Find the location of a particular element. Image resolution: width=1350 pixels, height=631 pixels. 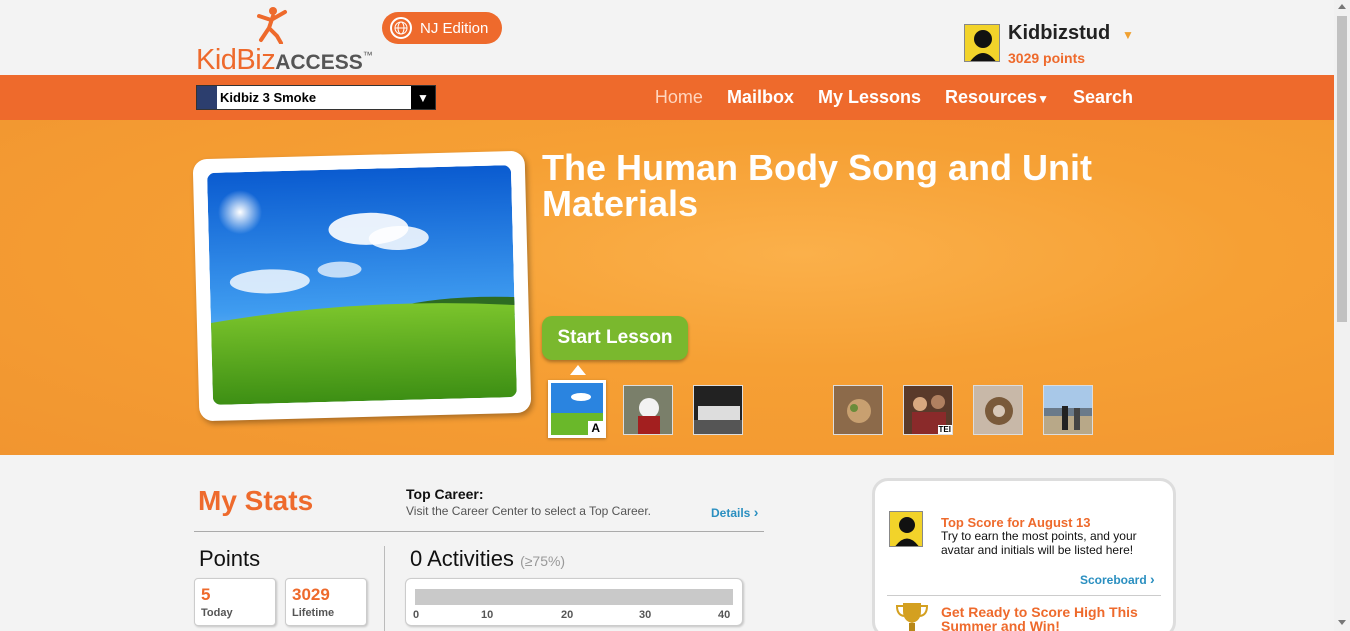

scroll-thumb is located at coordinates (1342, 169).